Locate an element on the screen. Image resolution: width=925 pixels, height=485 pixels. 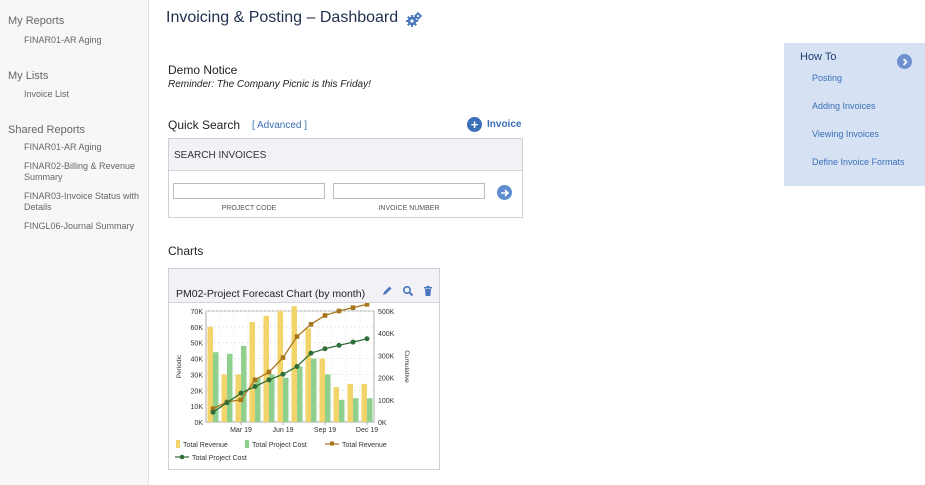
left-tick-label: 20K is located at coordinates (197, 391).